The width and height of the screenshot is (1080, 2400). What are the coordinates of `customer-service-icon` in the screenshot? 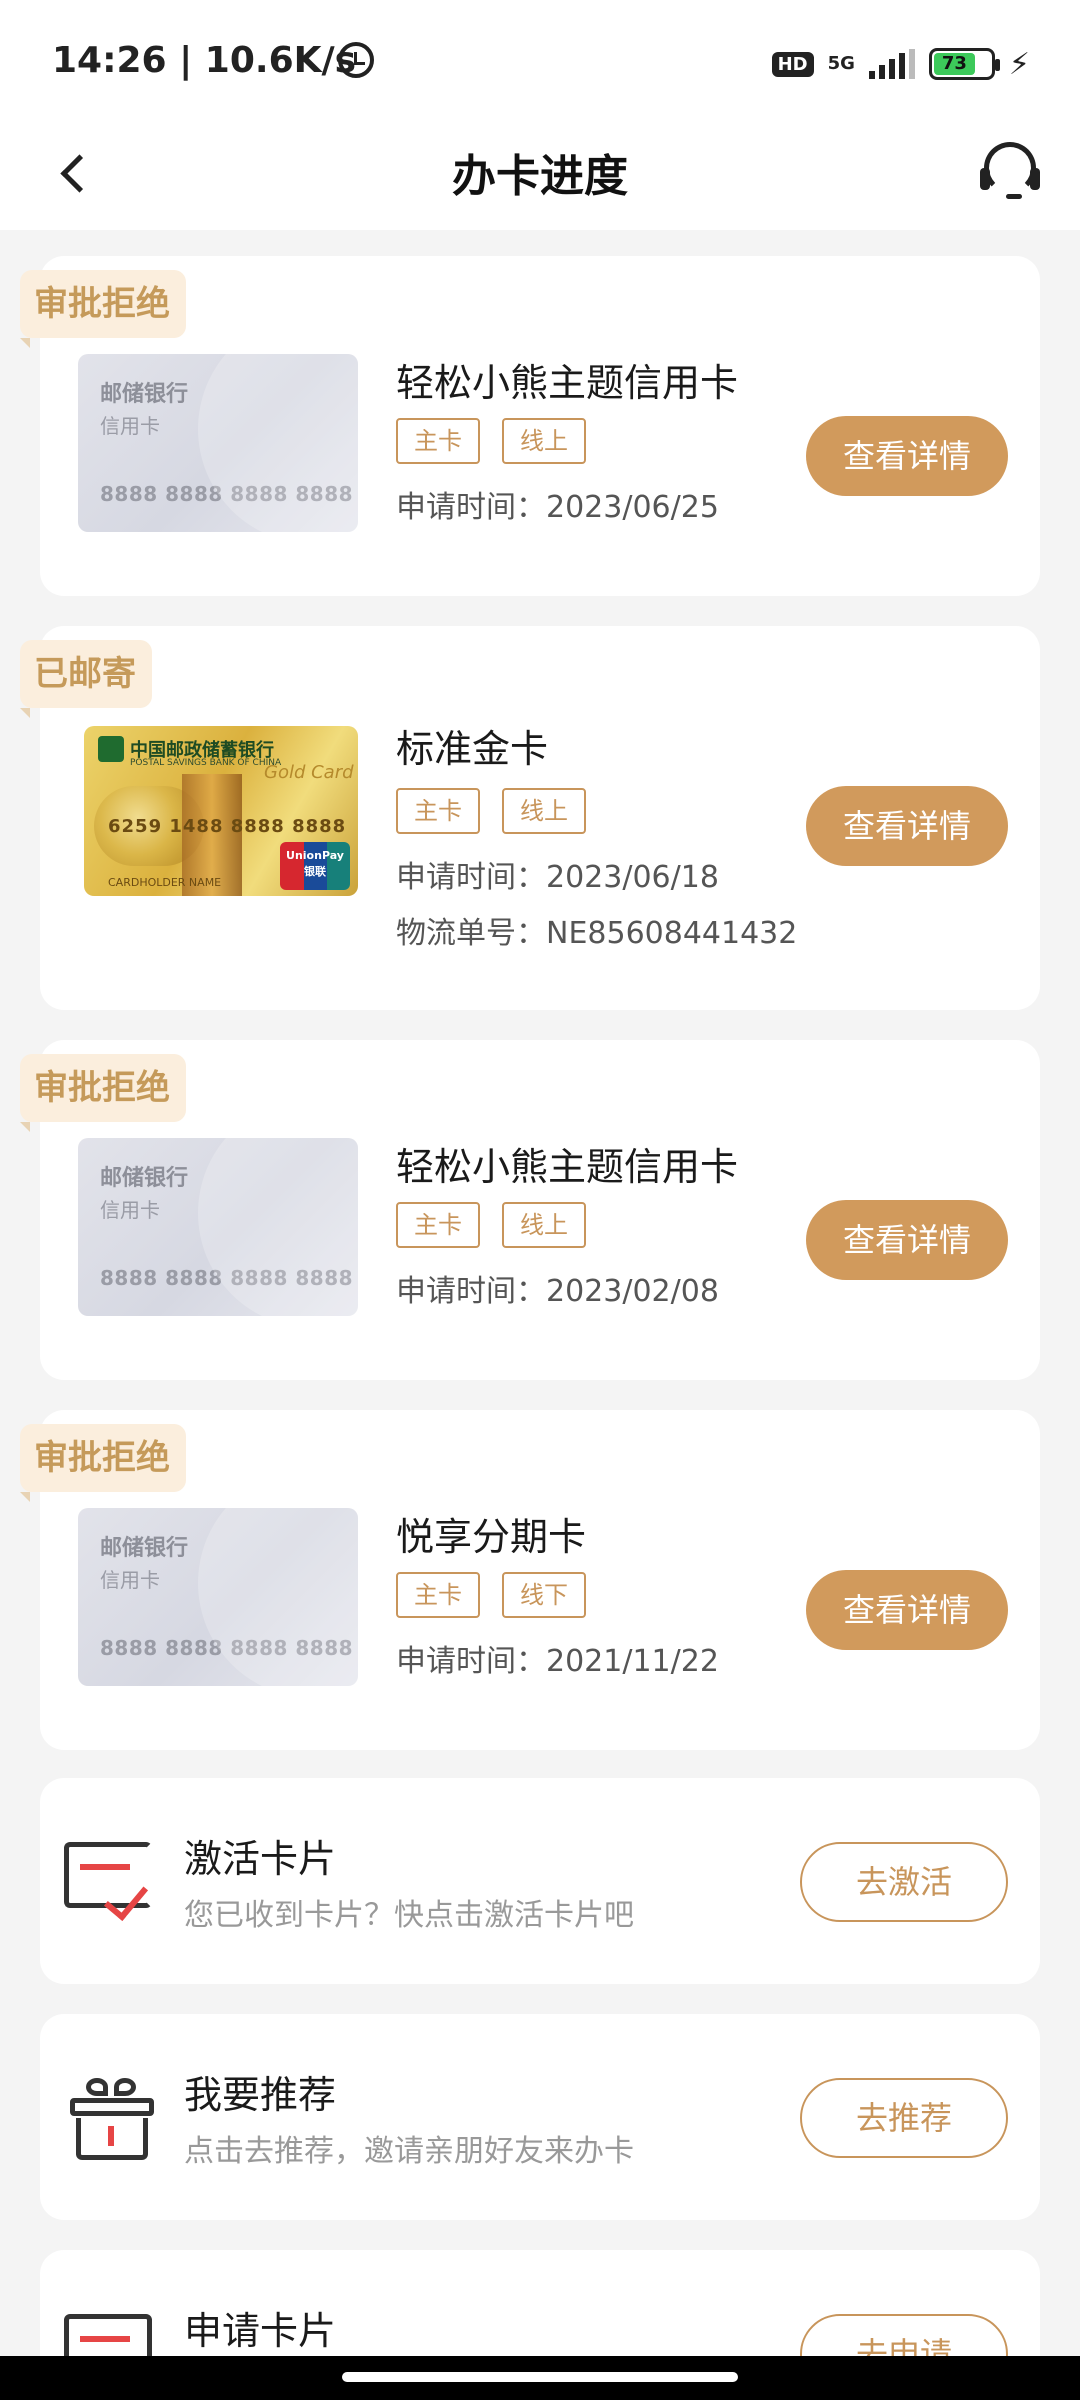 It's located at (1010, 172).